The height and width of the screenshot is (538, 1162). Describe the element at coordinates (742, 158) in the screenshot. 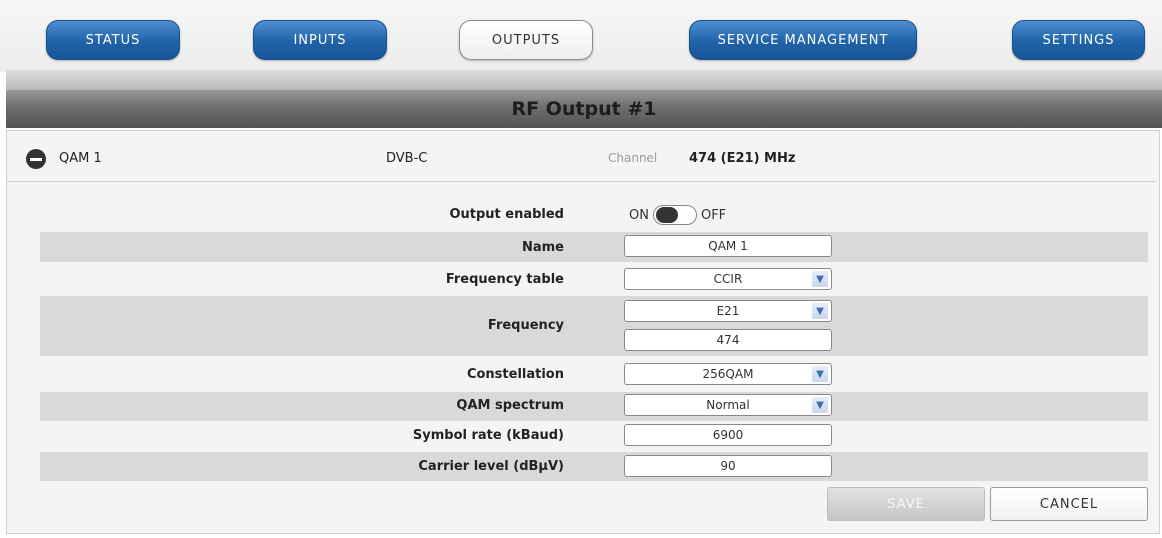

I see `channel-value: 474 (E21) MHz` at that location.